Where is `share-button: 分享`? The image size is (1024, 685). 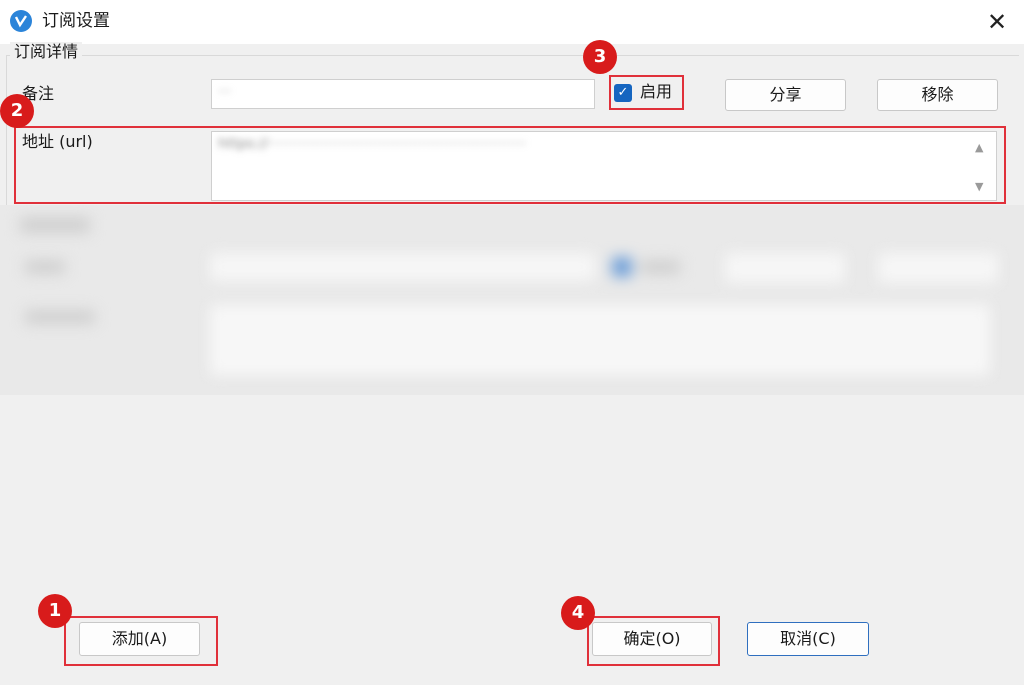
share-button: 分享 is located at coordinates (785, 95).